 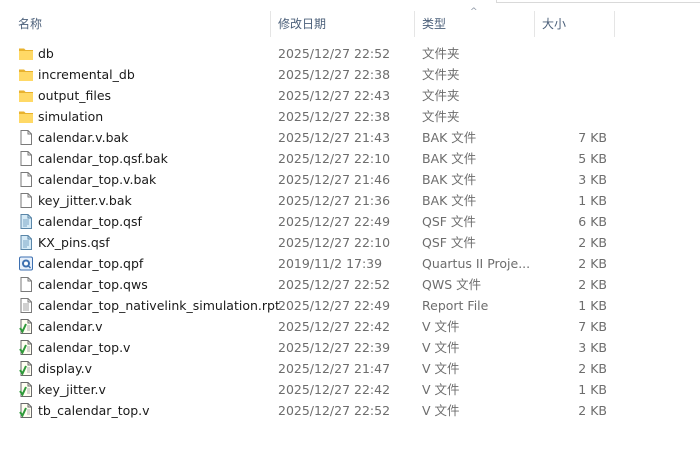 What do you see at coordinates (452, 284) in the screenshot?
I see `file-type: QWS 文件` at bounding box center [452, 284].